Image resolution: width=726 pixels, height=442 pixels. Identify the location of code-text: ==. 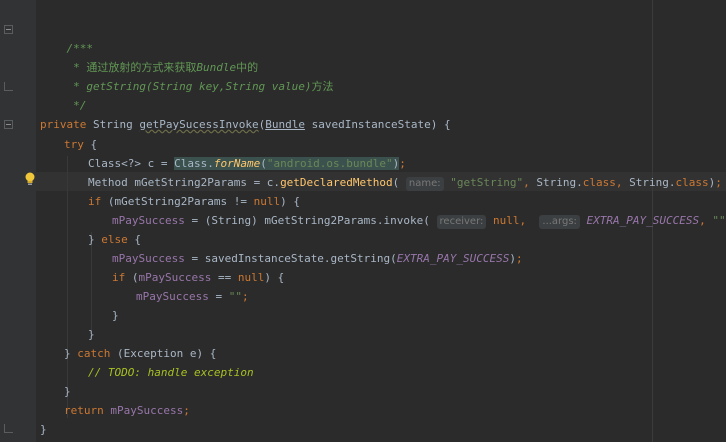
(224, 277).